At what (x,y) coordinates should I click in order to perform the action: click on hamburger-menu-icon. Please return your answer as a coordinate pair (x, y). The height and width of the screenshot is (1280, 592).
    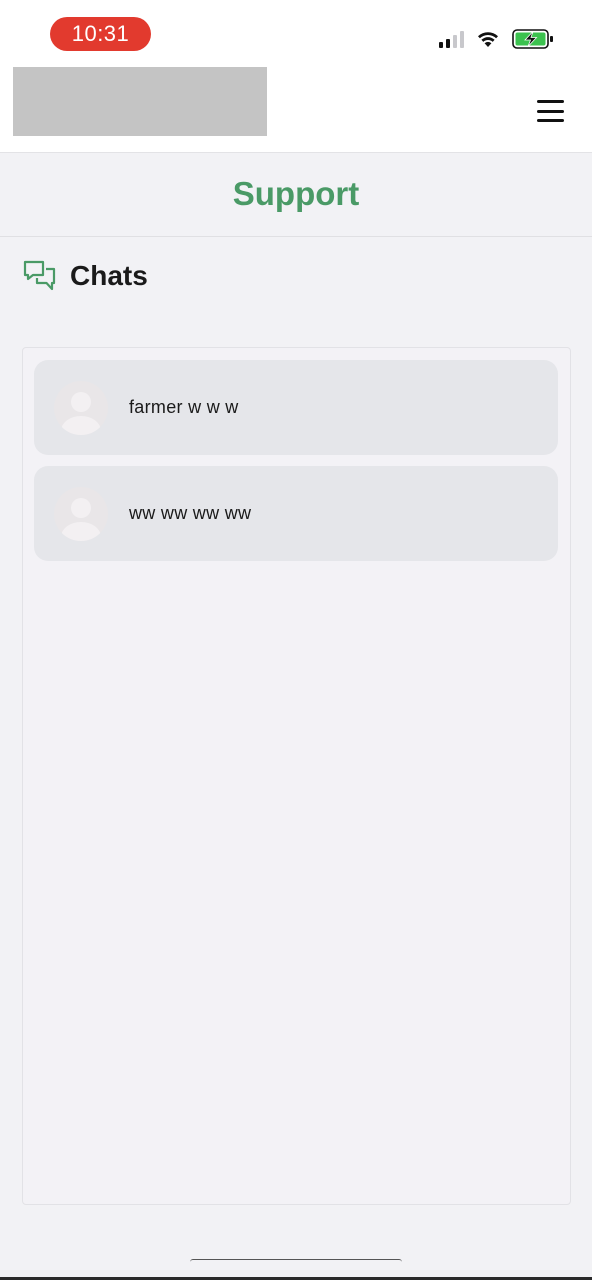
    Looking at the image, I should click on (550, 111).